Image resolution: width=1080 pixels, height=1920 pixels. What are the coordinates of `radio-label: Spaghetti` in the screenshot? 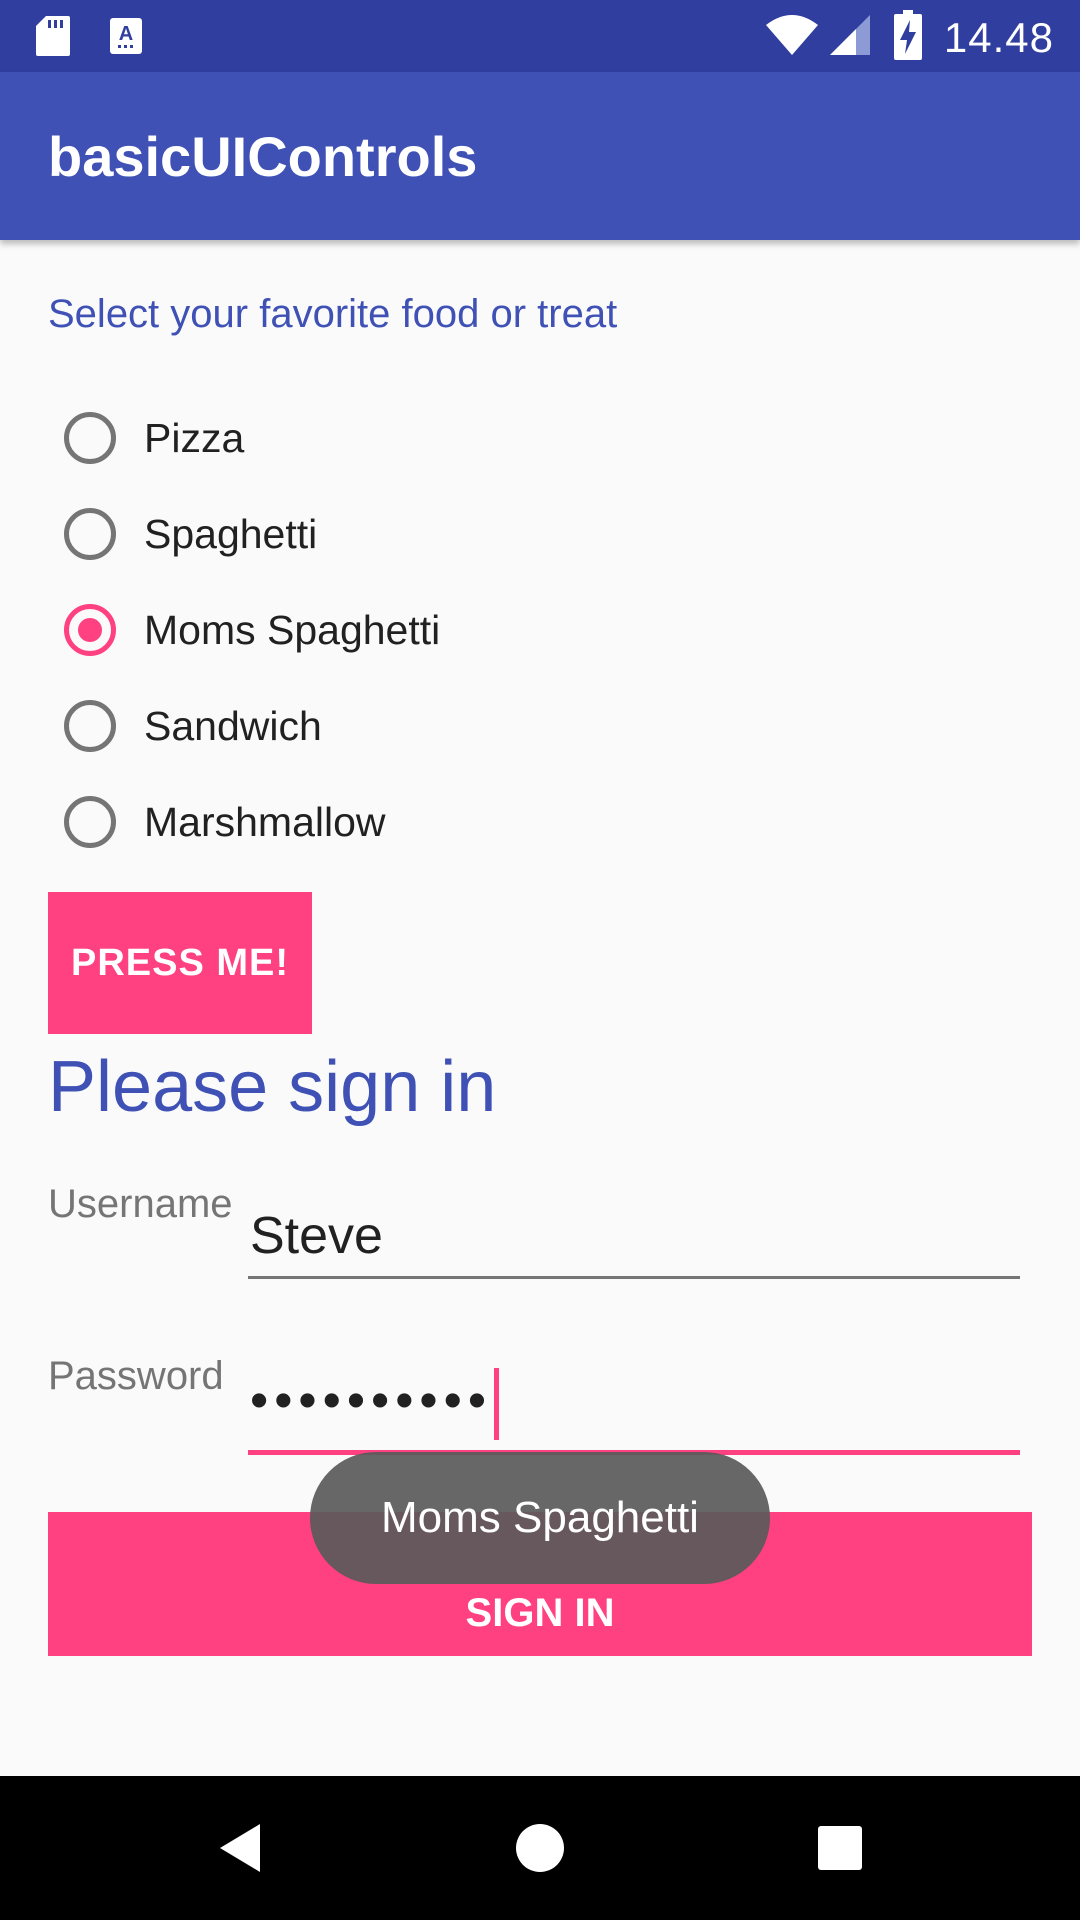 It's located at (231, 533).